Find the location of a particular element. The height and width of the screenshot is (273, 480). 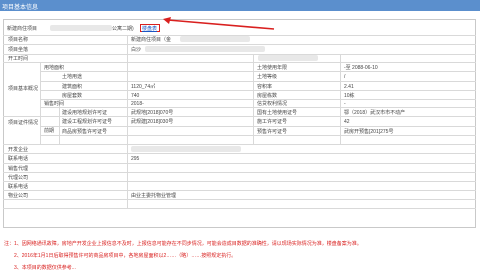

house-count-value: 740 is located at coordinates (135, 96).